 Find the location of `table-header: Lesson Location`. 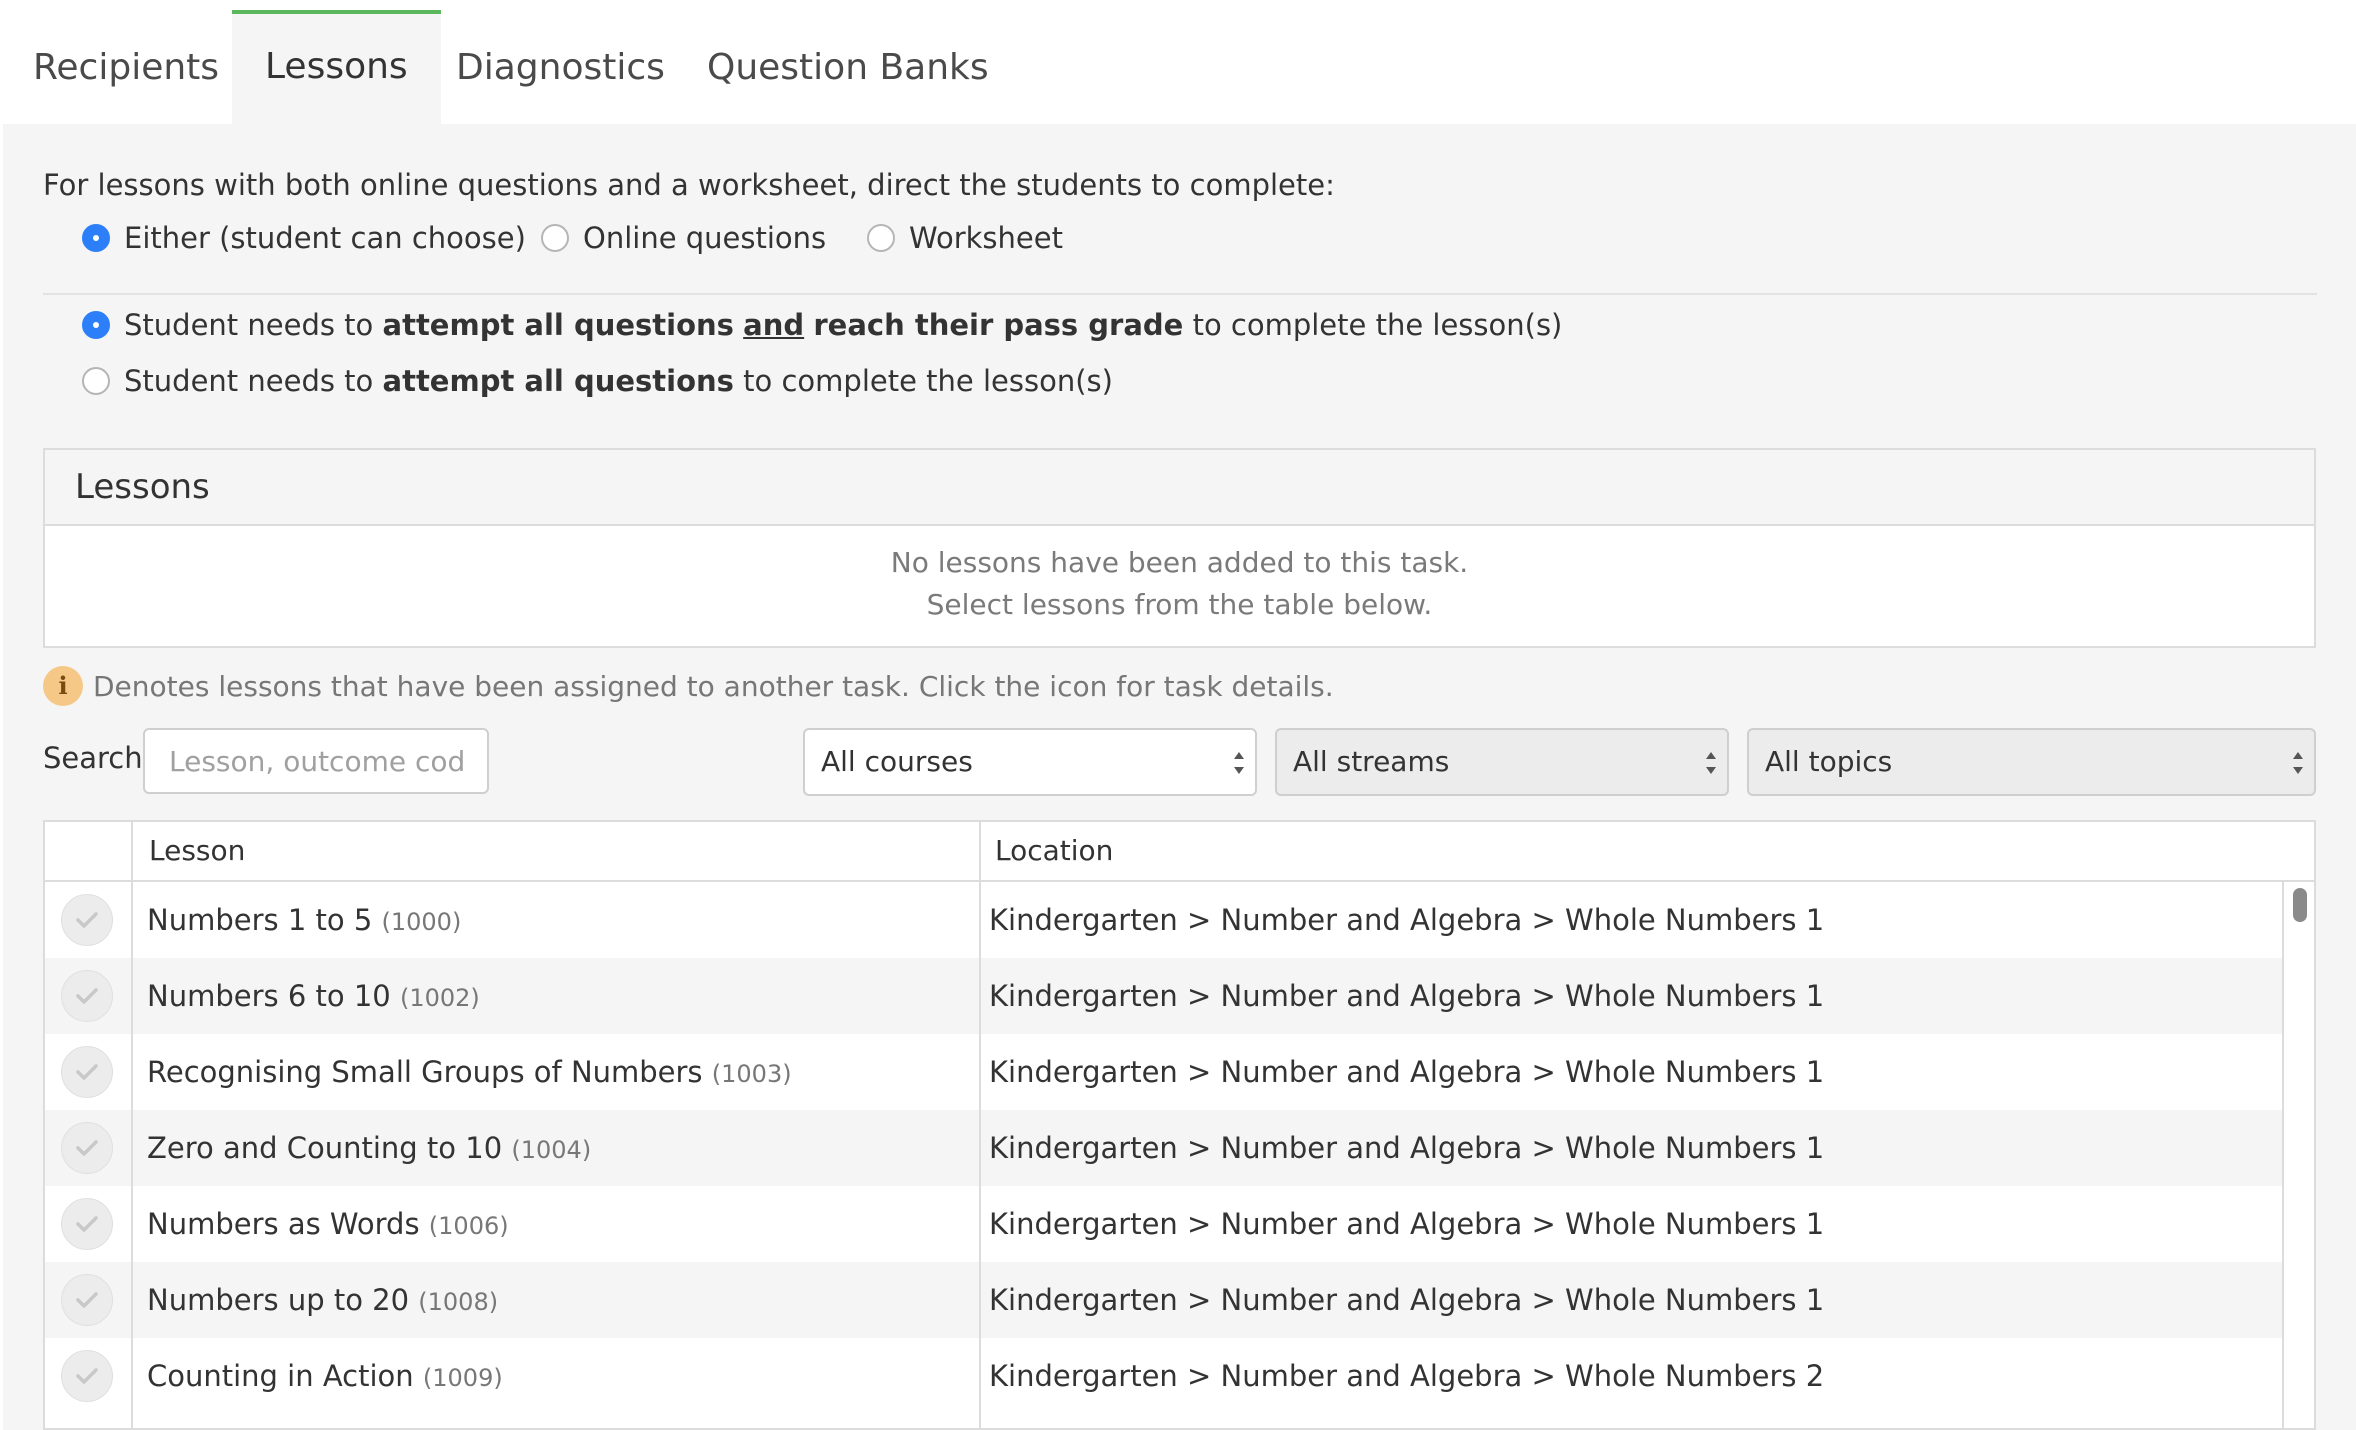

table-header: Lesson Location is located at coordinates (1179, 852).